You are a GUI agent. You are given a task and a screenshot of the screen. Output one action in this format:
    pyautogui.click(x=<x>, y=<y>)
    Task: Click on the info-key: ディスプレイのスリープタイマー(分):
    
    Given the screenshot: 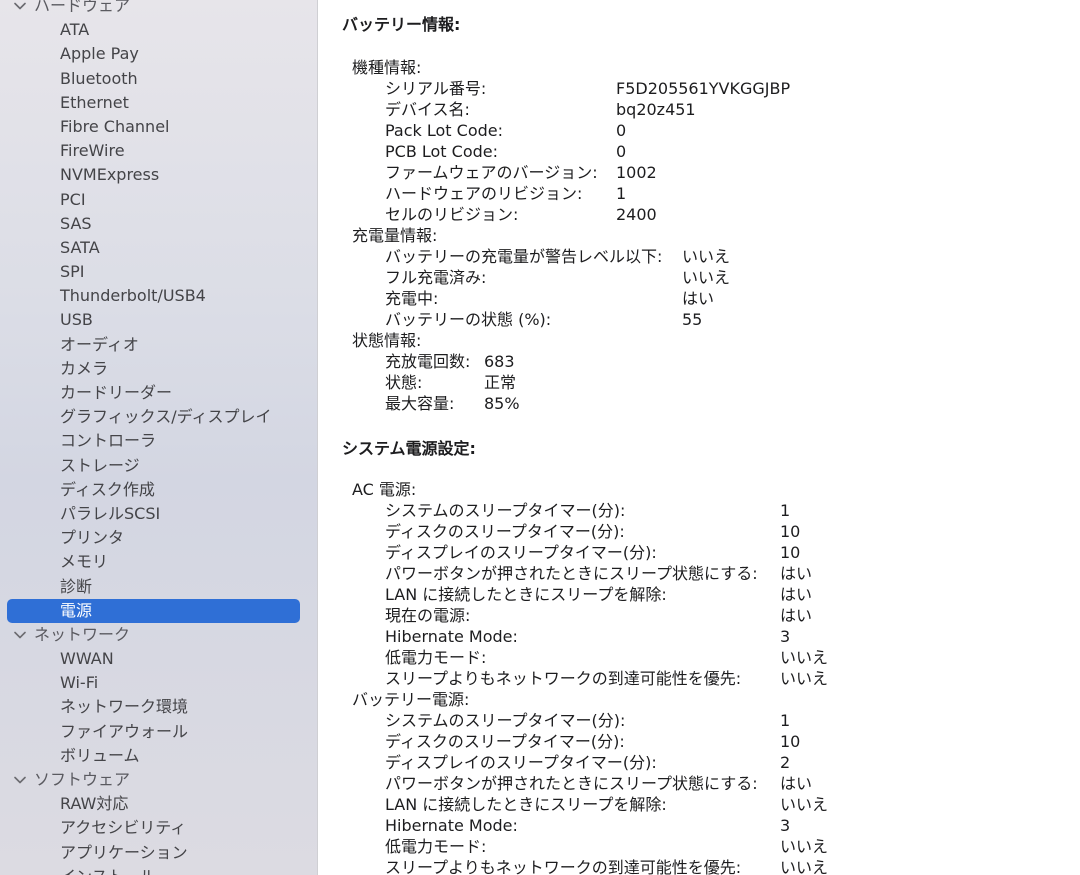 What is the action you would take?
    pyautogui.click(x=521, y=552)
    